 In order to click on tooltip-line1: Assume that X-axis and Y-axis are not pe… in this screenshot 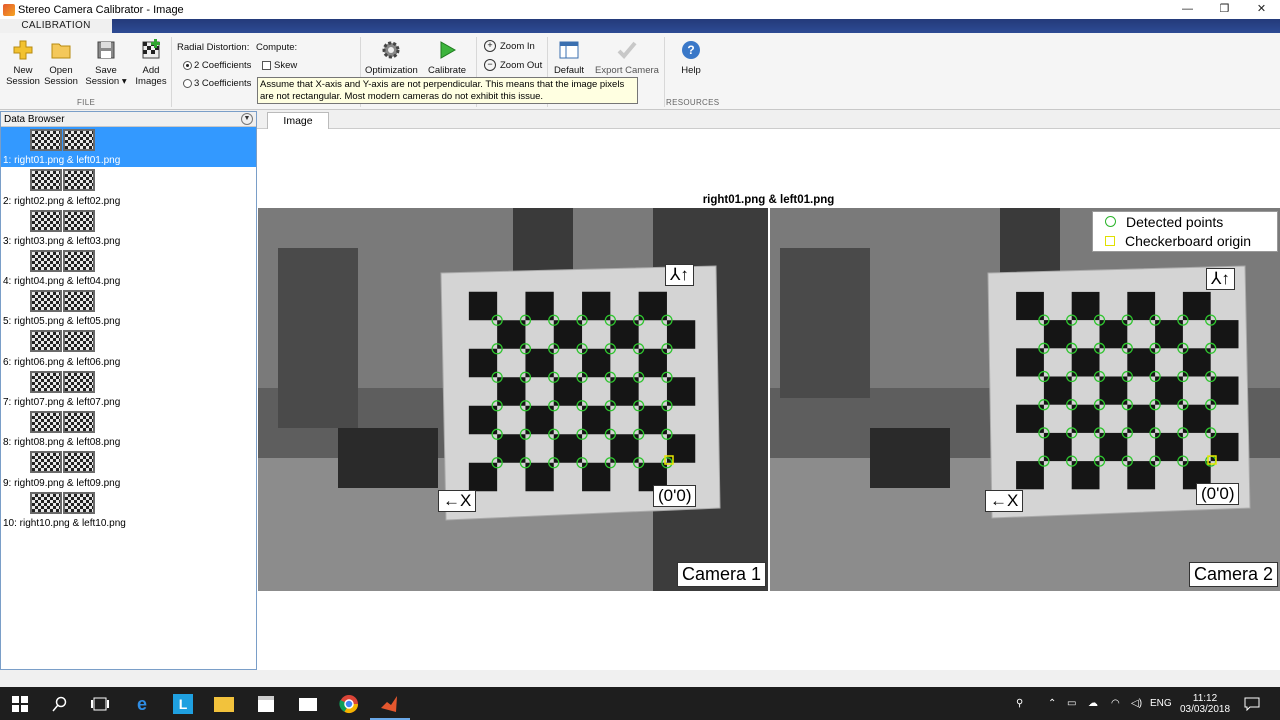, I will do `click(442, 84)`.